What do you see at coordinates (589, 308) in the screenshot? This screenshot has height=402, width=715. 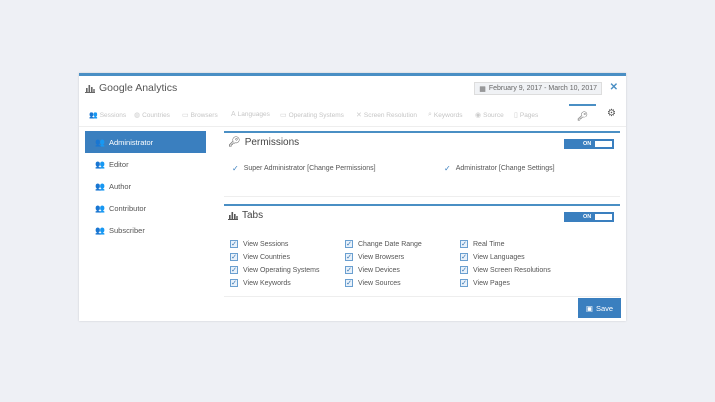 I see `floppy-disk-icon: ▣` at bounding box center [589, 308].